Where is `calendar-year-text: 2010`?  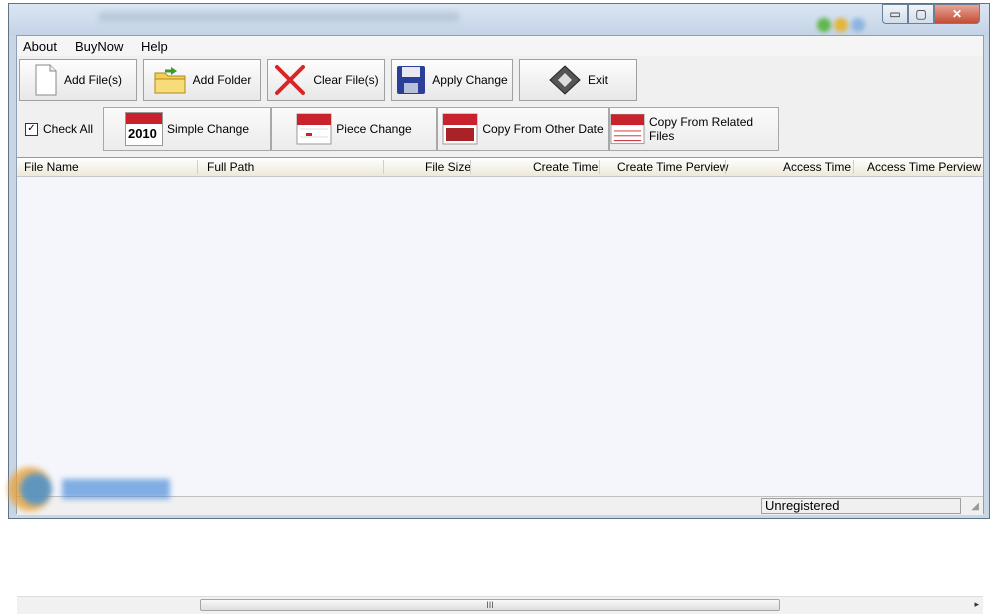 calendar-year-text: 2010 is located at coordinates (142, 133).